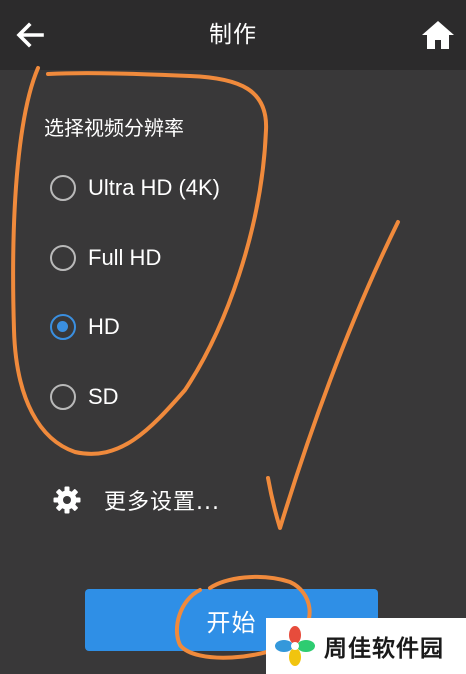 The width and height of the screenshot is (466, 674). I want to click on home-button, so click(438, 35).